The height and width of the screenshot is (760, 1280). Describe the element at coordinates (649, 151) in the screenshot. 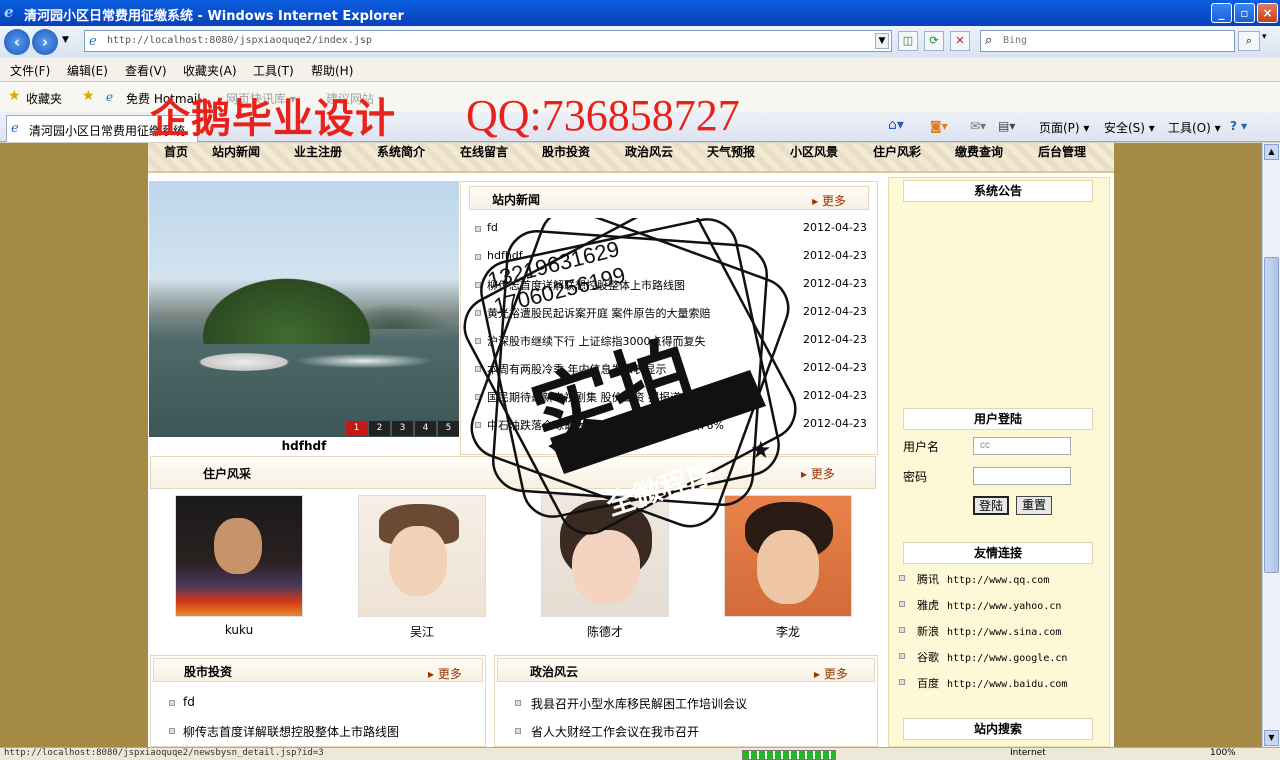

I see `nav-politics: 政治风云` at that location.